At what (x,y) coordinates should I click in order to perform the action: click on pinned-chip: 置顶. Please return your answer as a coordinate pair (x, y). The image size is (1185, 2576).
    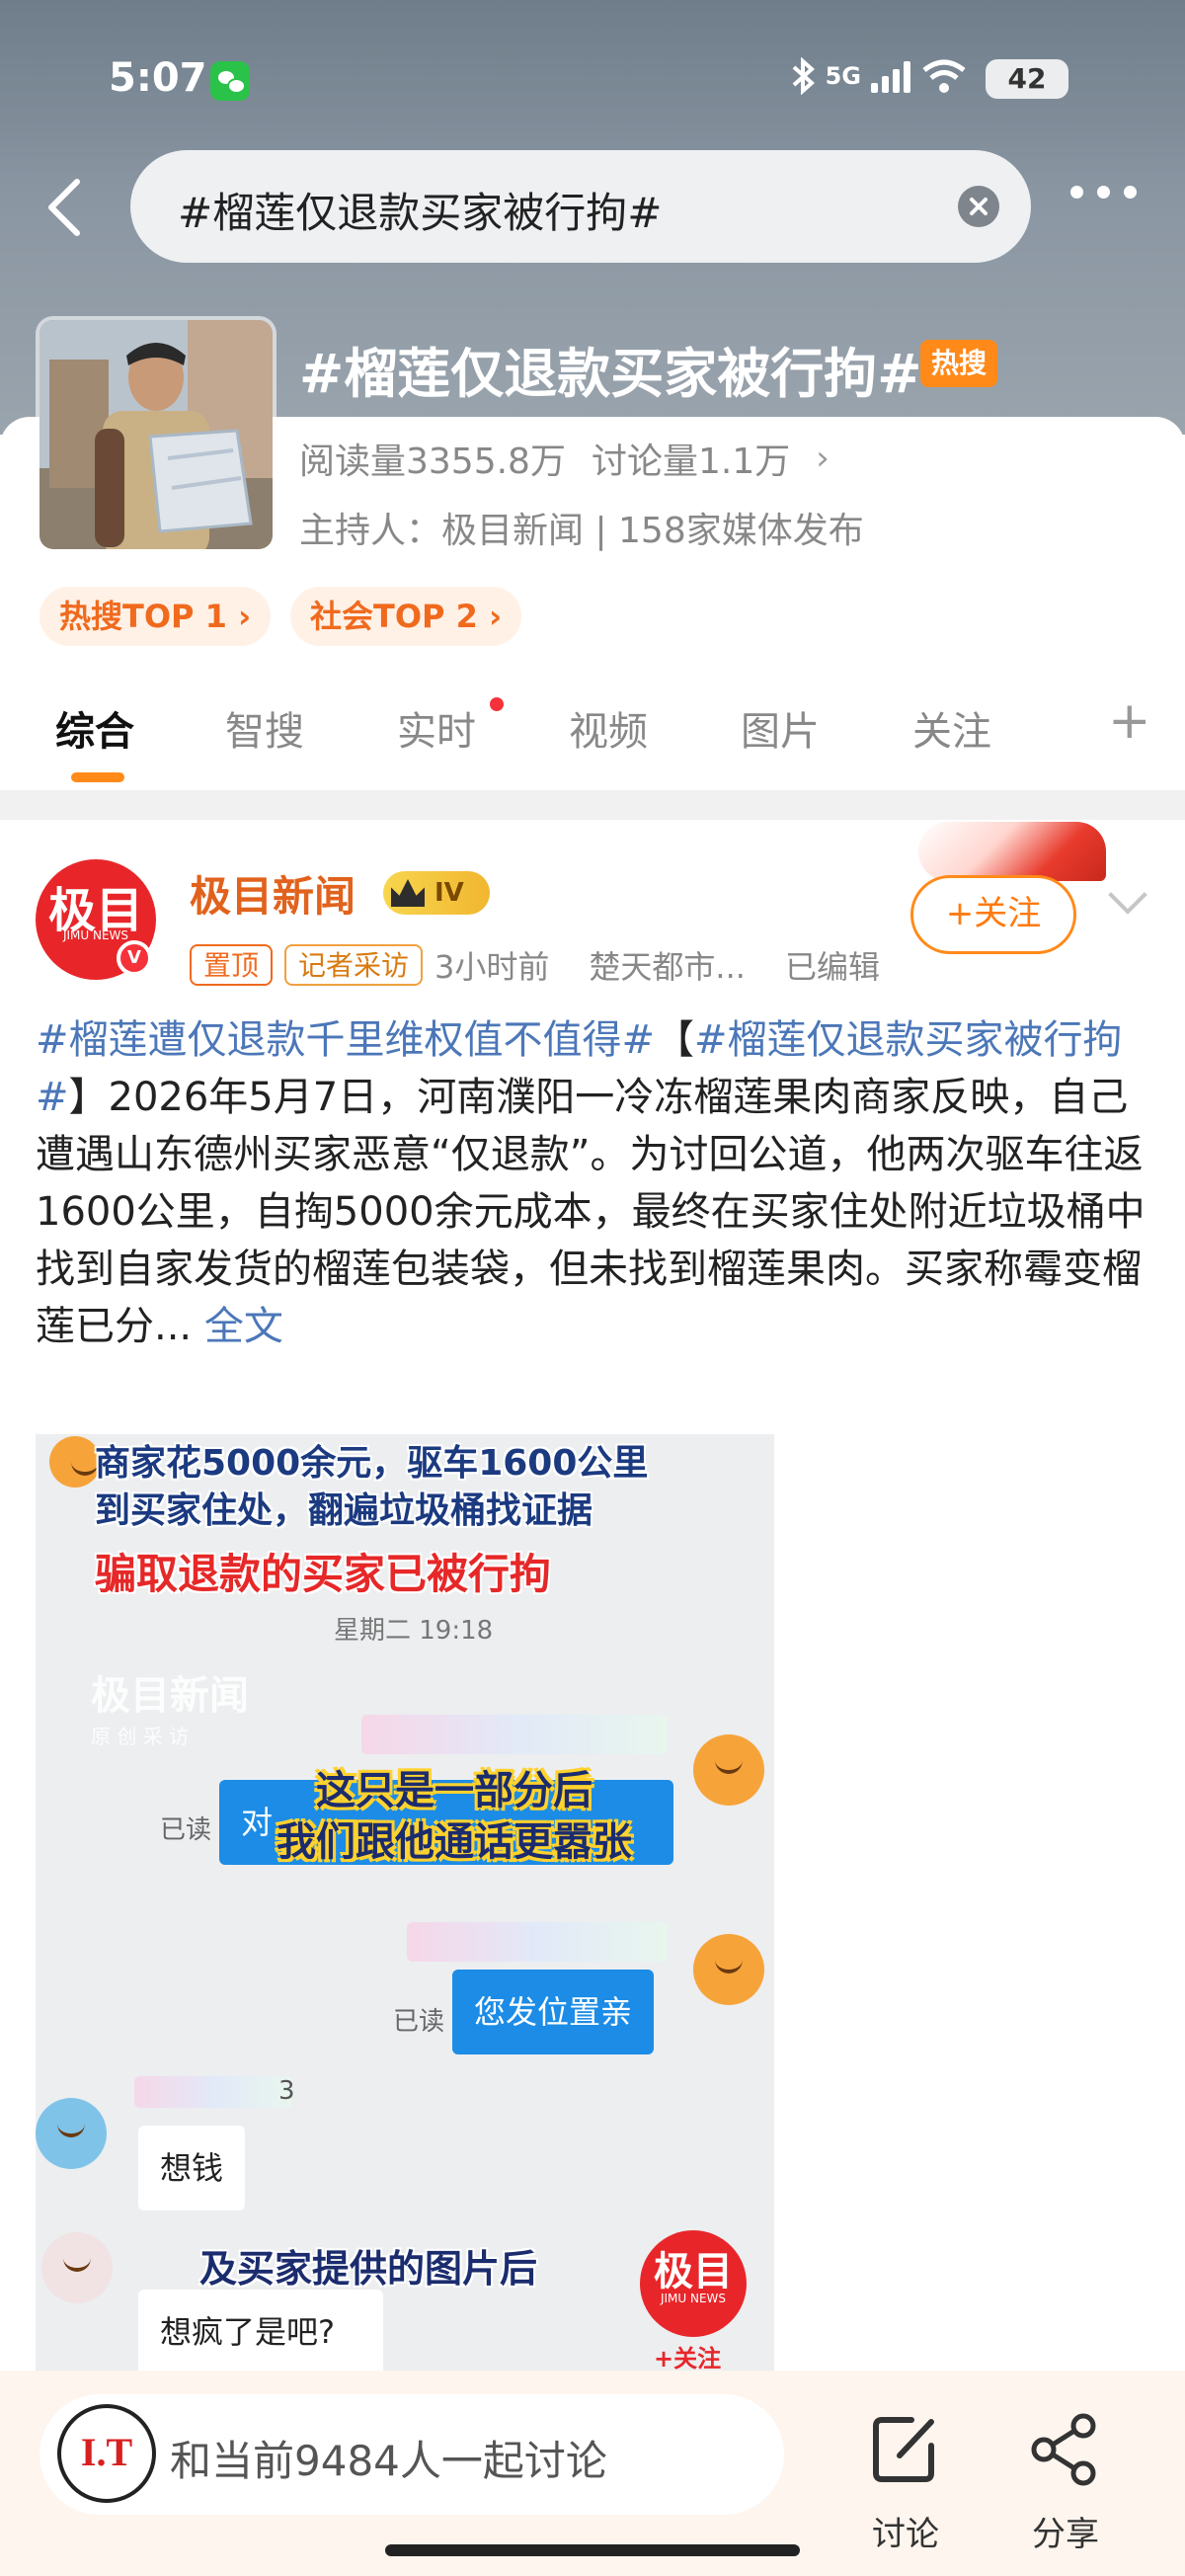
    Looking at the image, I should click on (232, 965).